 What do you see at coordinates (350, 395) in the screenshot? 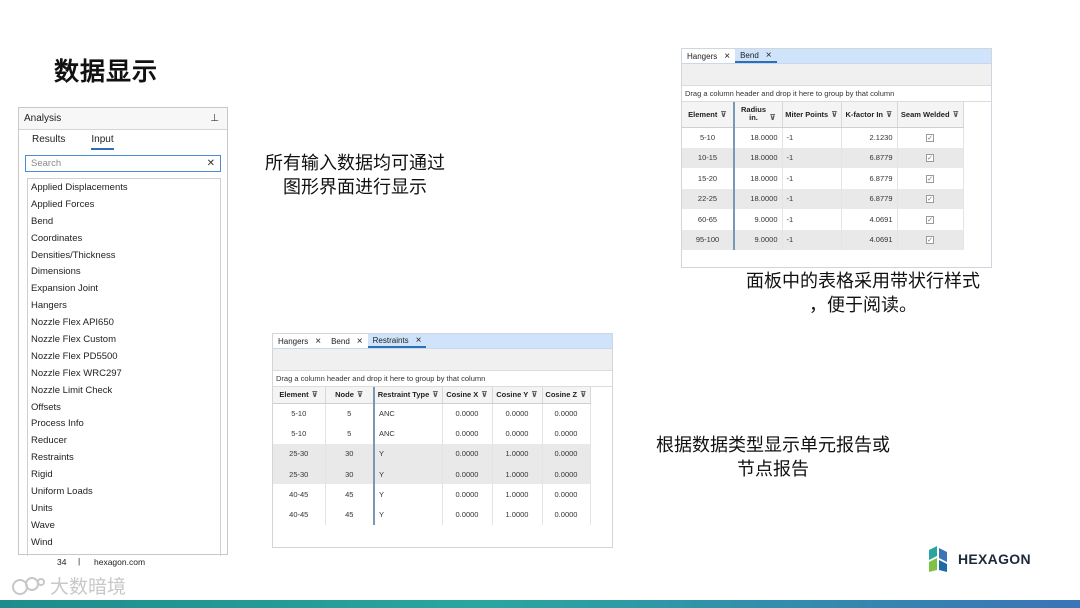
I see `column-header-node: Node ⊽` at bounding box center [350, 395].